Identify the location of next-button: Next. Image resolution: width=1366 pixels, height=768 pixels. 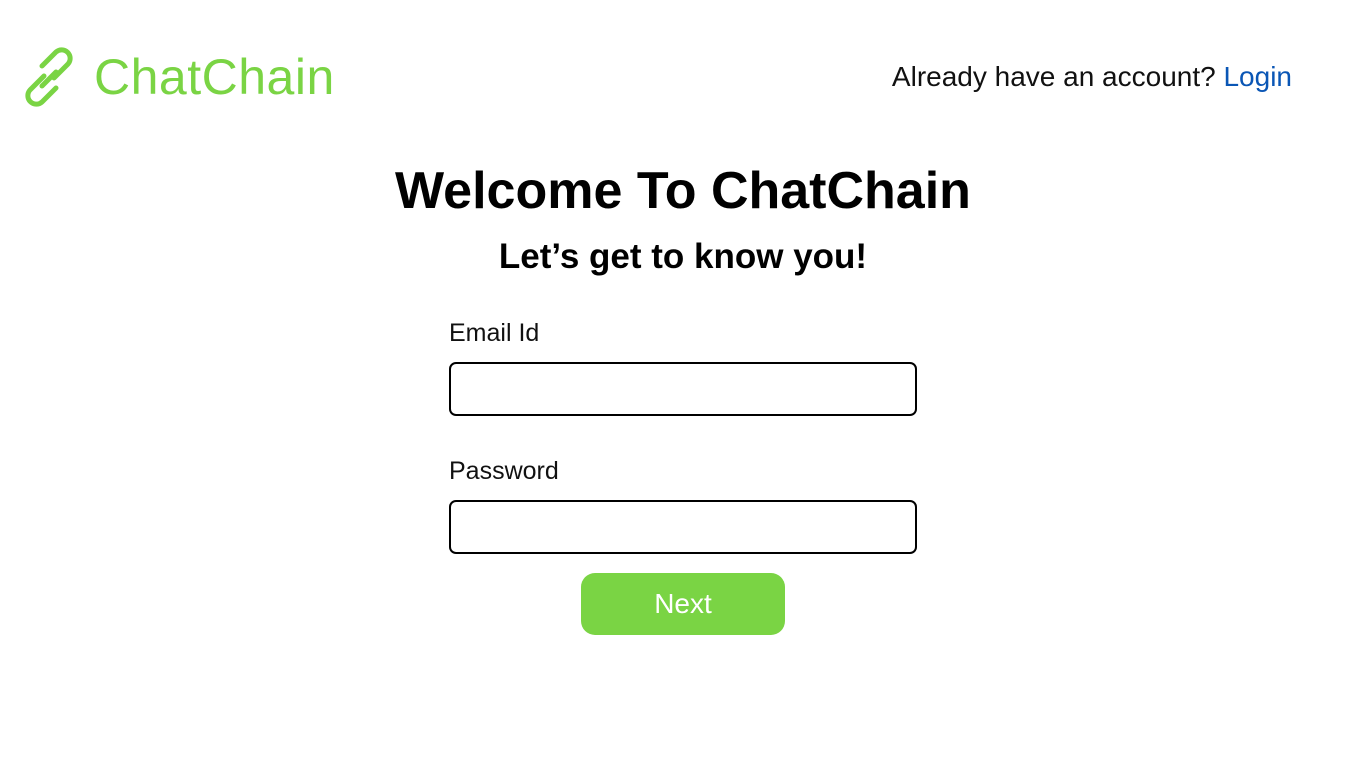
(683, 604).